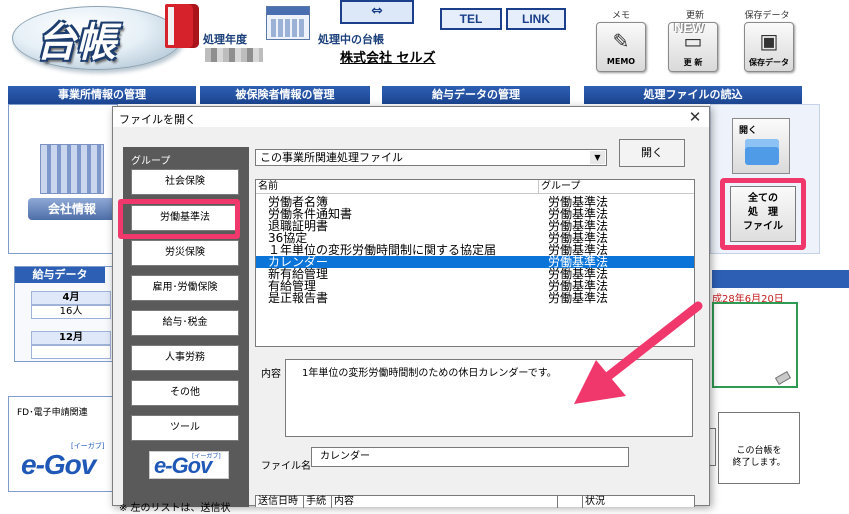 The width and height of the screenshot is (849, 514). Describe the element at coordinates (748, 131) in the screenshot. I see `open-file-caption: 開く` at that location.